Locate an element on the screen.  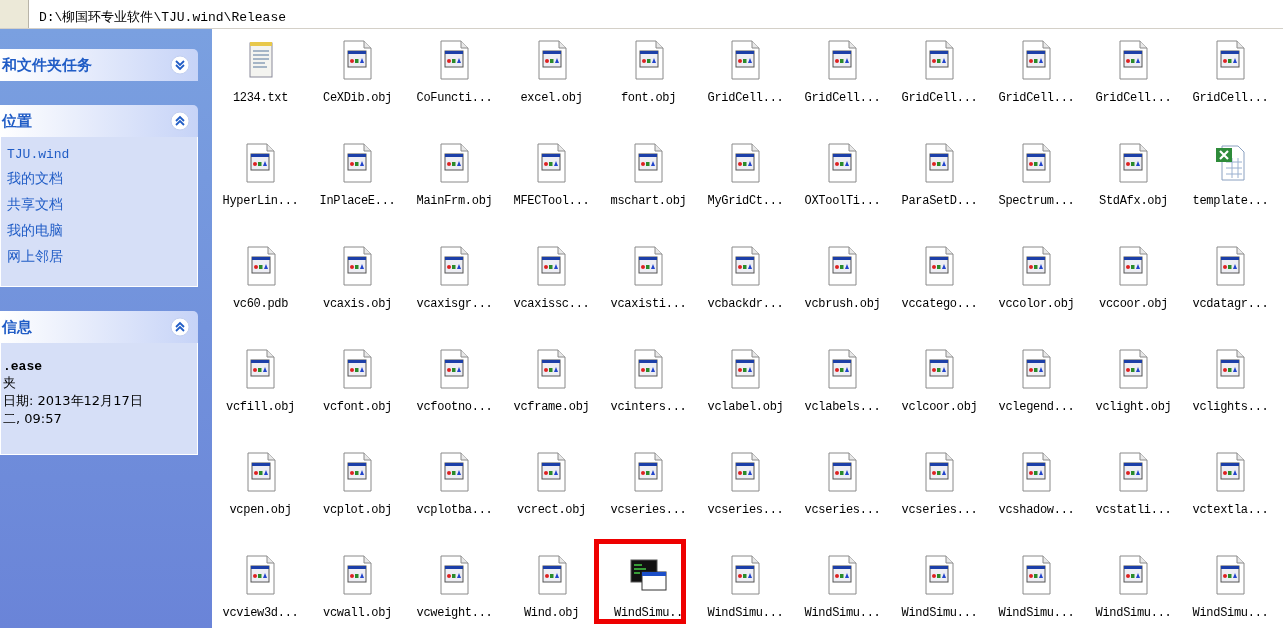
file-item: 1234.txt is located at coordinates (260, 70).